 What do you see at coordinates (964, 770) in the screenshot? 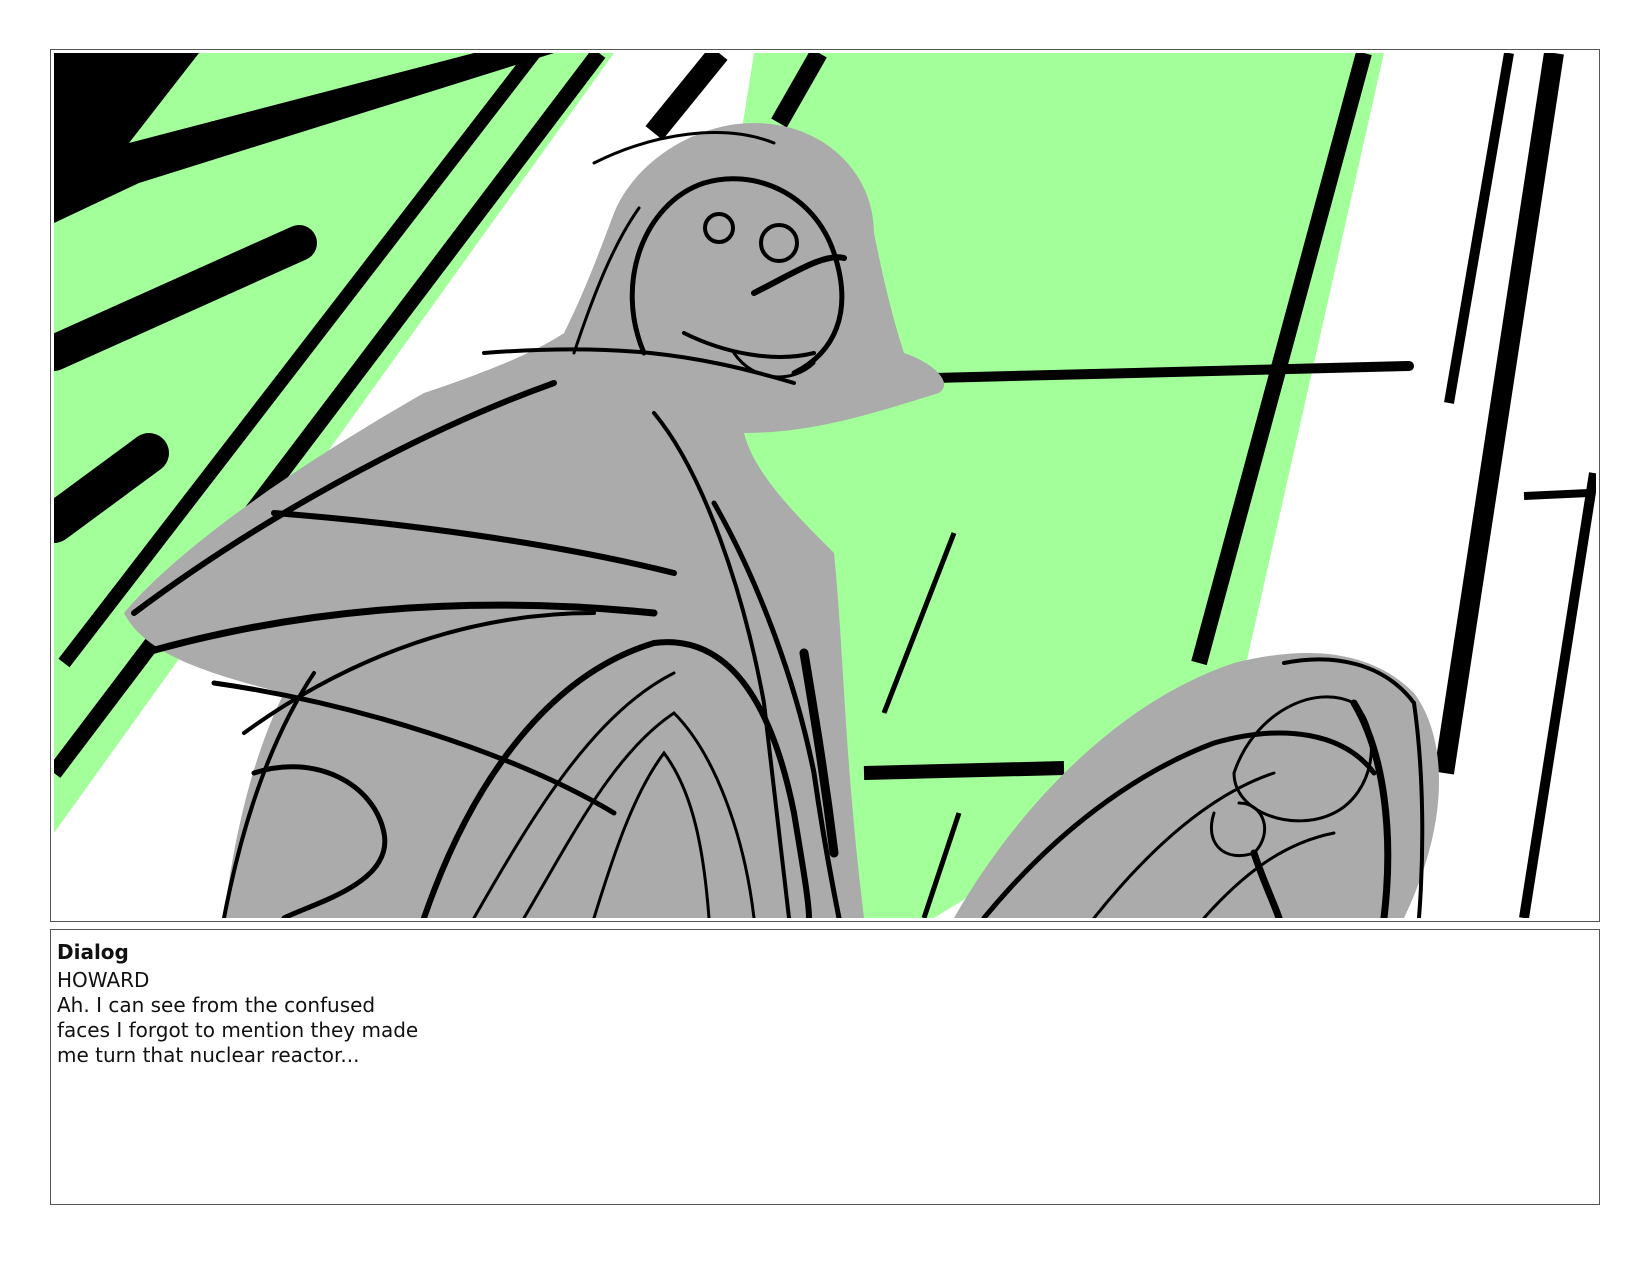
I see `floor-line` at bounding box center [964, 770].